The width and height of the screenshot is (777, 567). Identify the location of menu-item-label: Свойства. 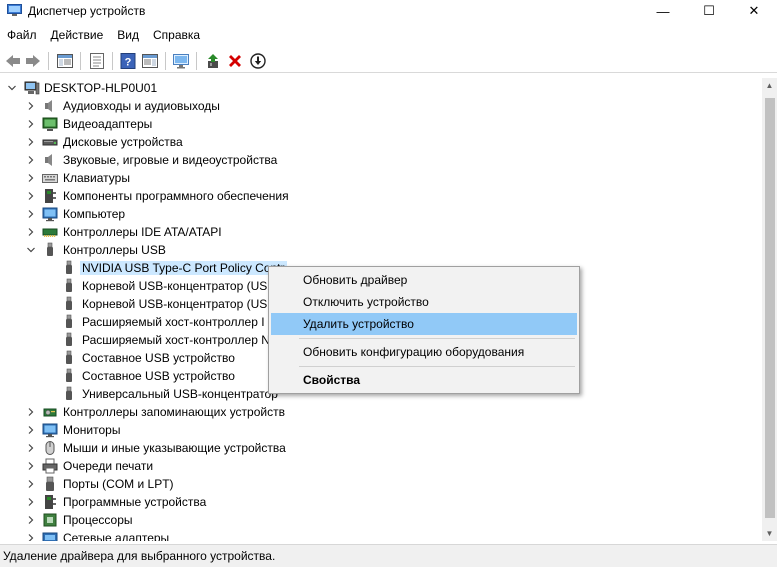
(332, 380).